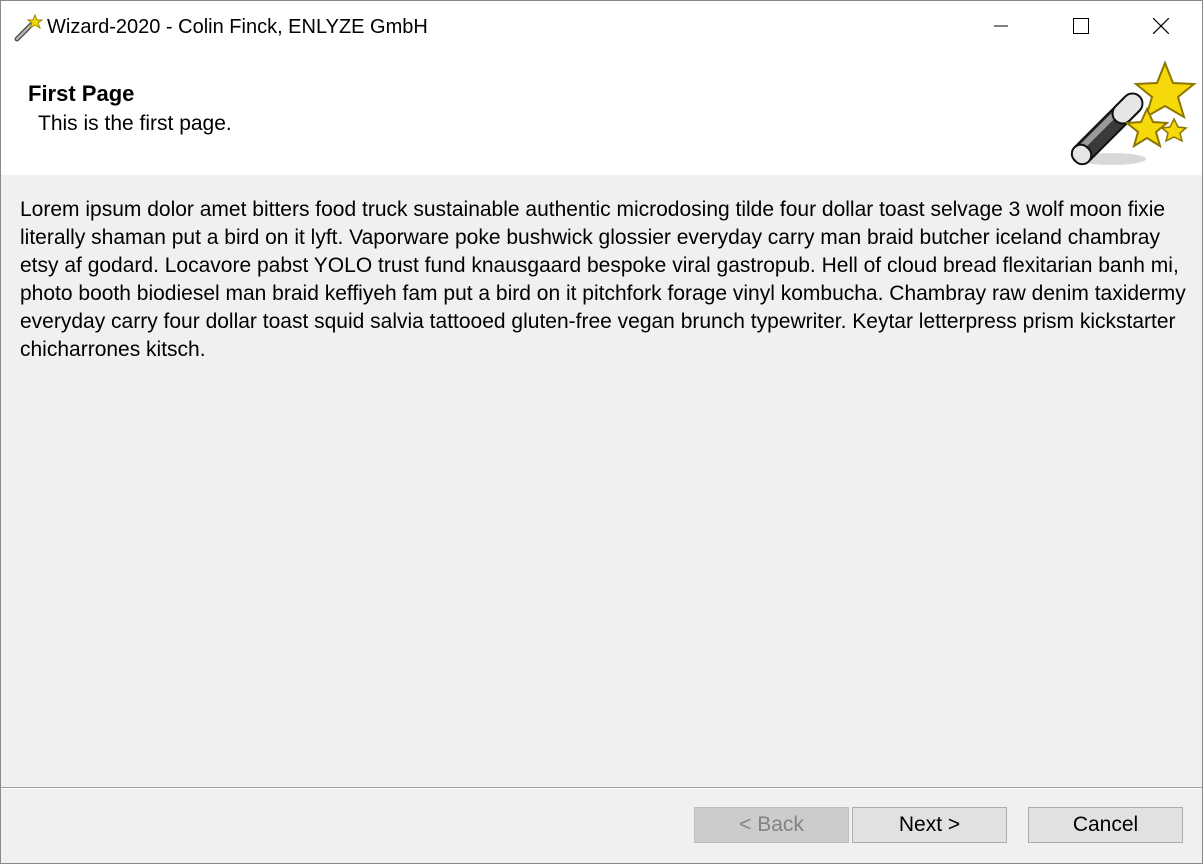 The height and width of the screenshot is (864, 1203). Describe the element at coordinates (237, 27) in the screenshot. I see `window-title: Wizard-2020 - Colin Finck, ENLYZE GmbH` at that location.